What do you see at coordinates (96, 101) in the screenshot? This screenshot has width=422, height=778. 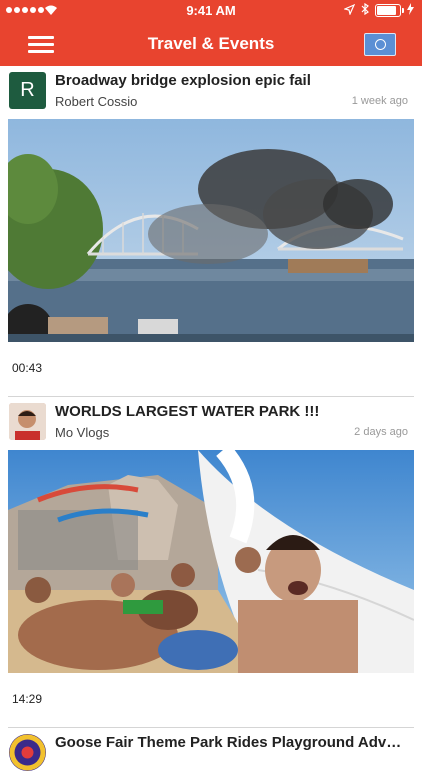 I see `channel-name: Robert Cossio` at bounding box center [96, 101].